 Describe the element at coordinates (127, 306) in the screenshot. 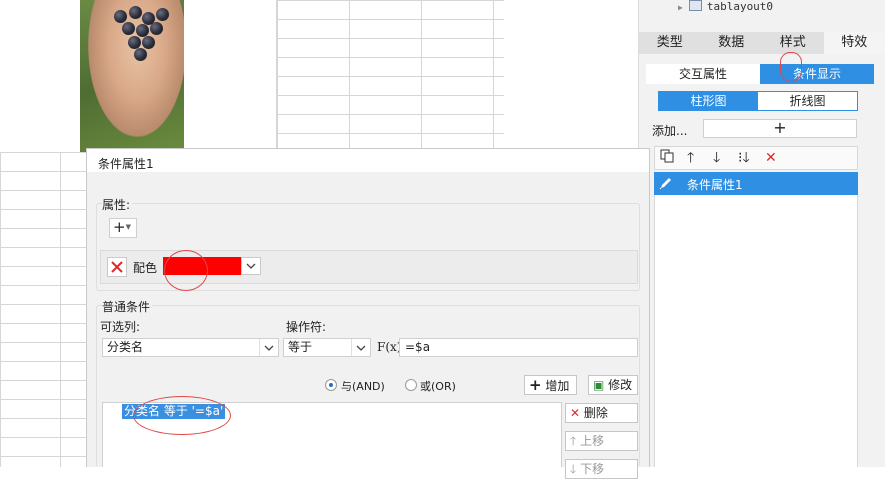

I see `condition-group-label: 普通条件` at that location.